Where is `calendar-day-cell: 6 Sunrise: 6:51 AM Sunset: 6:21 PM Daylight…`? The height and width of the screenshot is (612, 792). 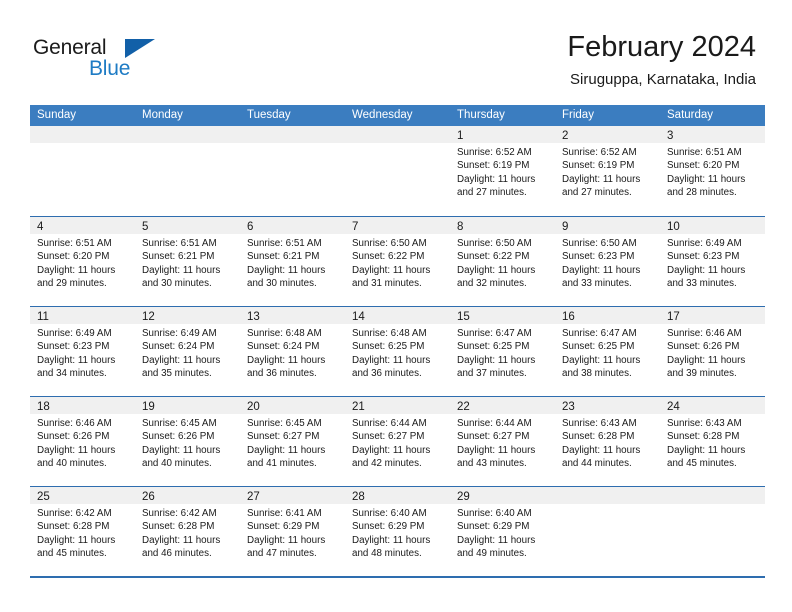 calendar-day-cell: 6 Sunrise: 6:51 AM Sunset: 6:21 PM Daylight… is located at coordinates (292, 261).